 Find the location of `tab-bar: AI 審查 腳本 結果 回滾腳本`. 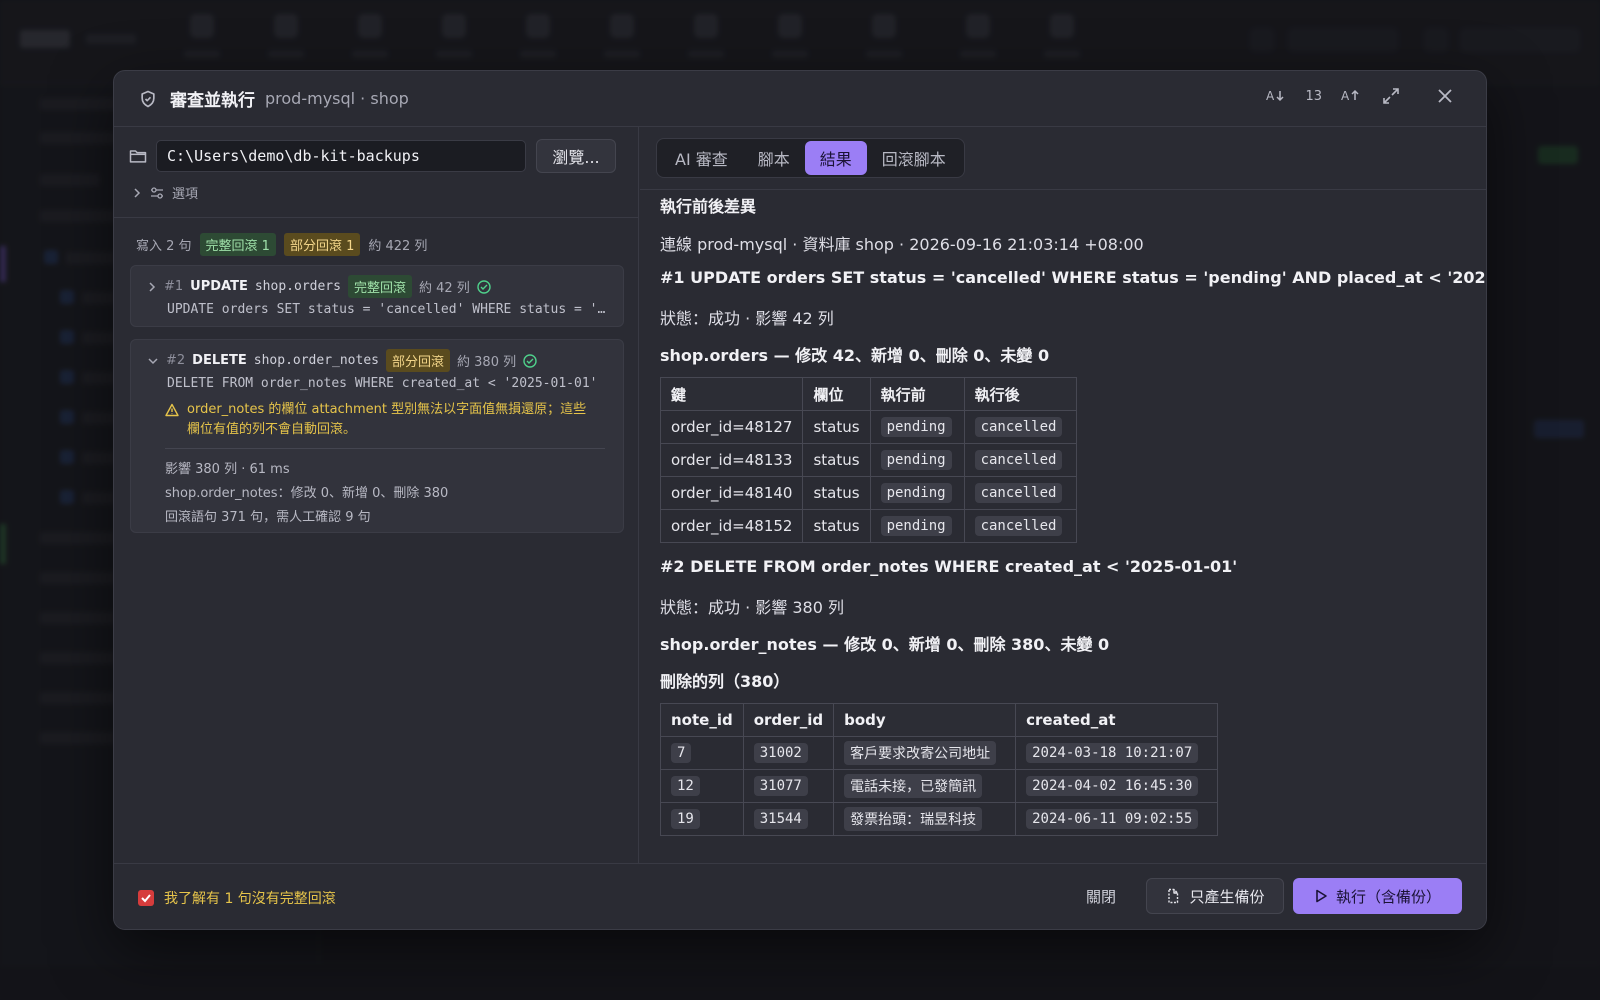

tab-bar: AI 審查 腳本 結果 回滾腳本 is located at coordinates (810, 158).